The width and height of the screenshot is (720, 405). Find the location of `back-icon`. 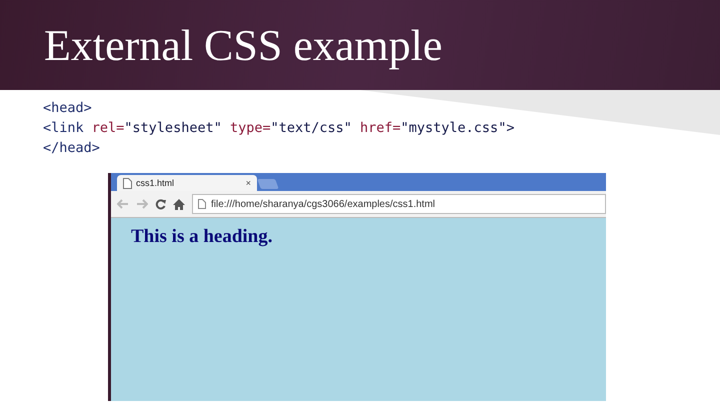

back-icon is located at coordinates (123, 204).